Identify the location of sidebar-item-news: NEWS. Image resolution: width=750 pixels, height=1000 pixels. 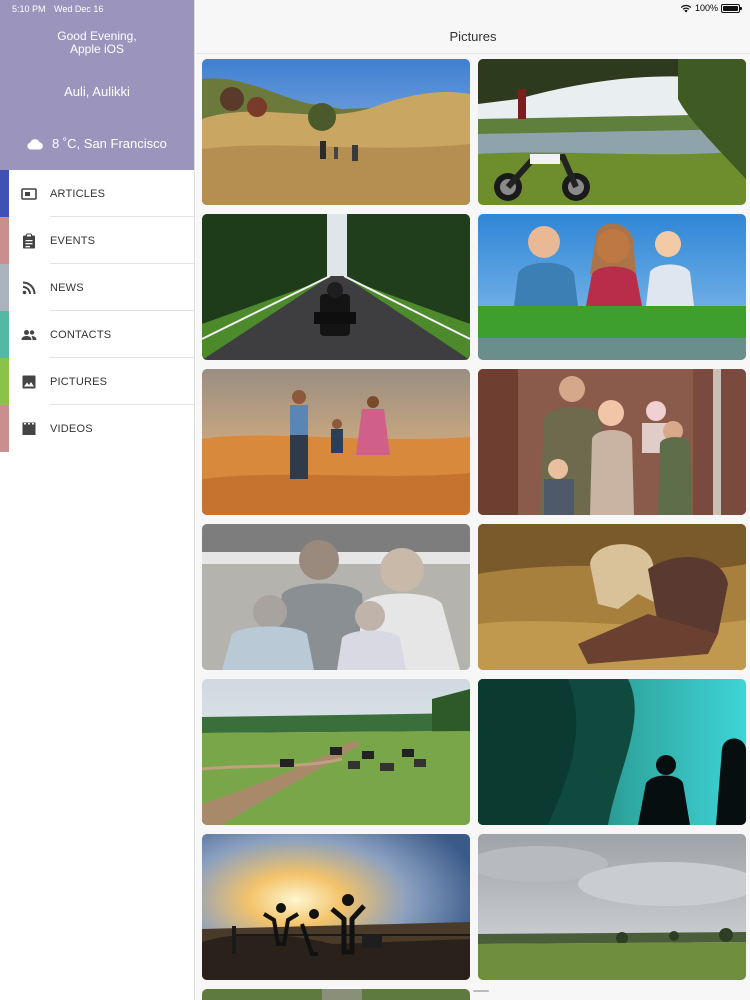
(97, 287).